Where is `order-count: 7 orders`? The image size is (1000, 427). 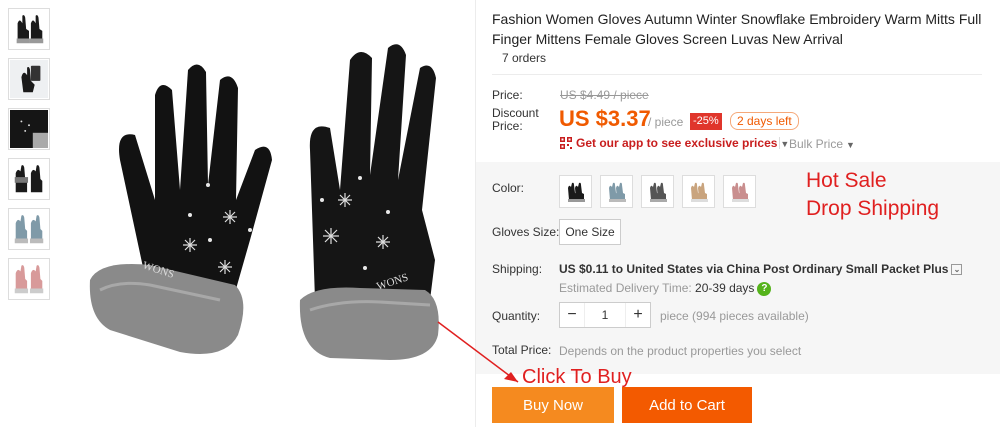 order-count: 7 orders is located at coordinates (524, 58).